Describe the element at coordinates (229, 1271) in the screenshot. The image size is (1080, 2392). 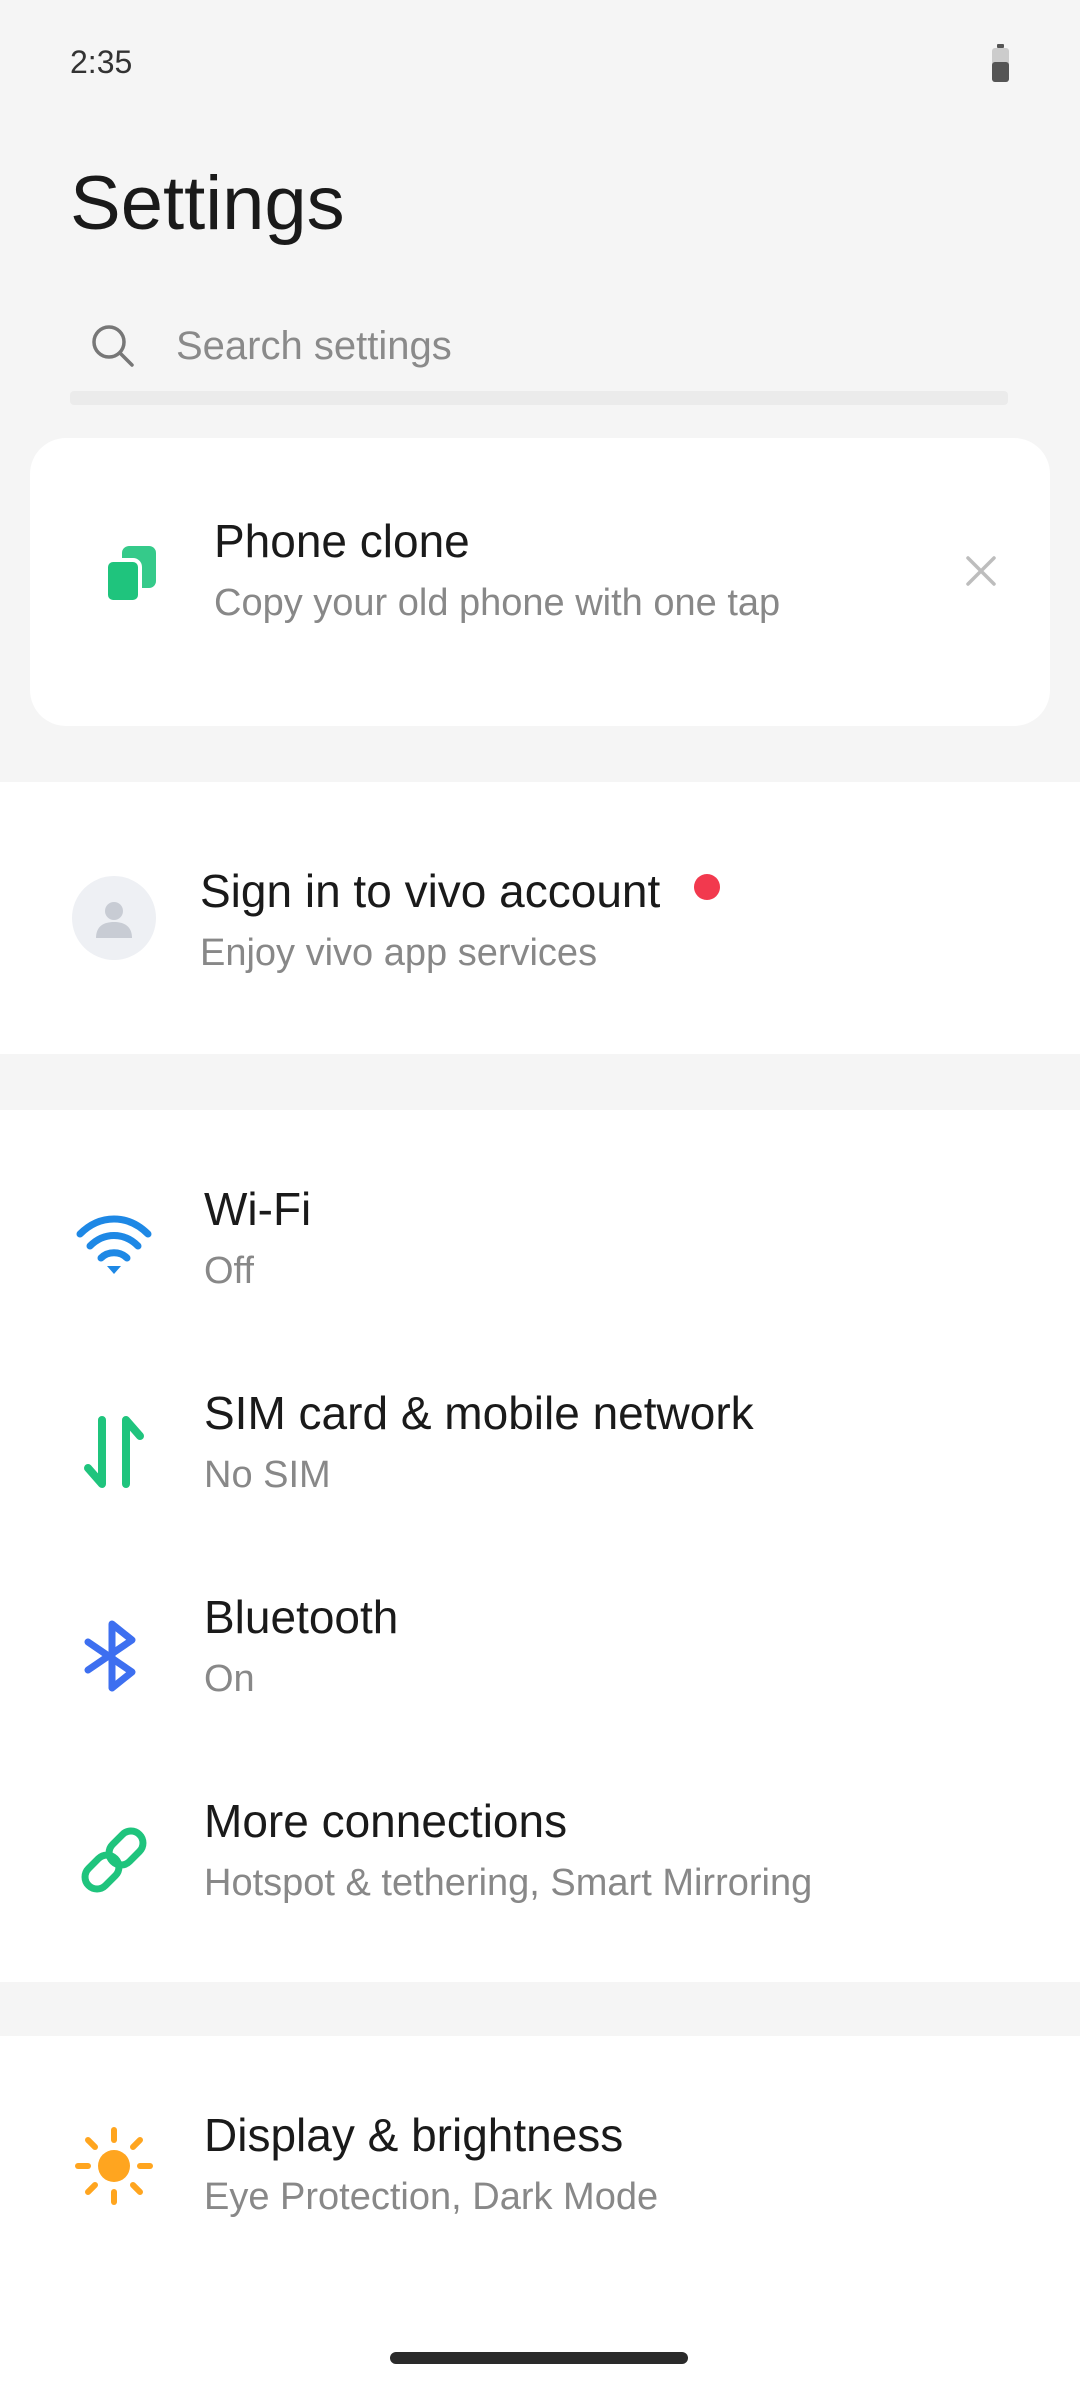
I see `wifi-status: Off` at that location.